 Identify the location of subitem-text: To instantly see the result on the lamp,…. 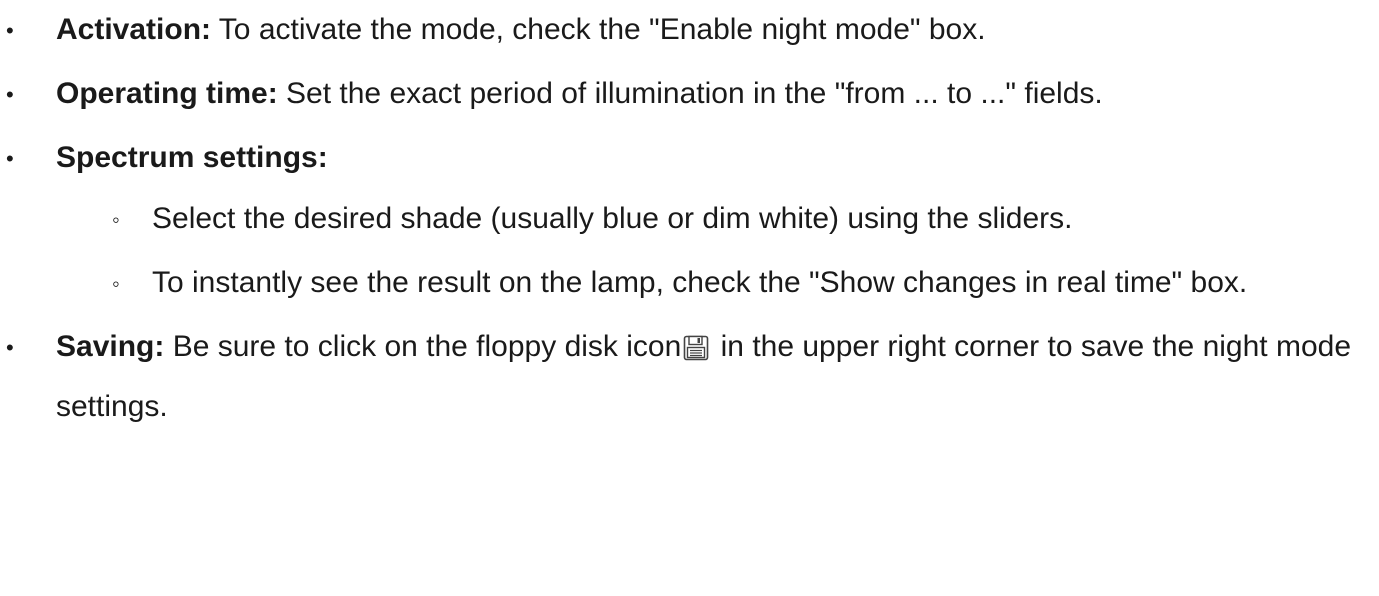
(700, 282).